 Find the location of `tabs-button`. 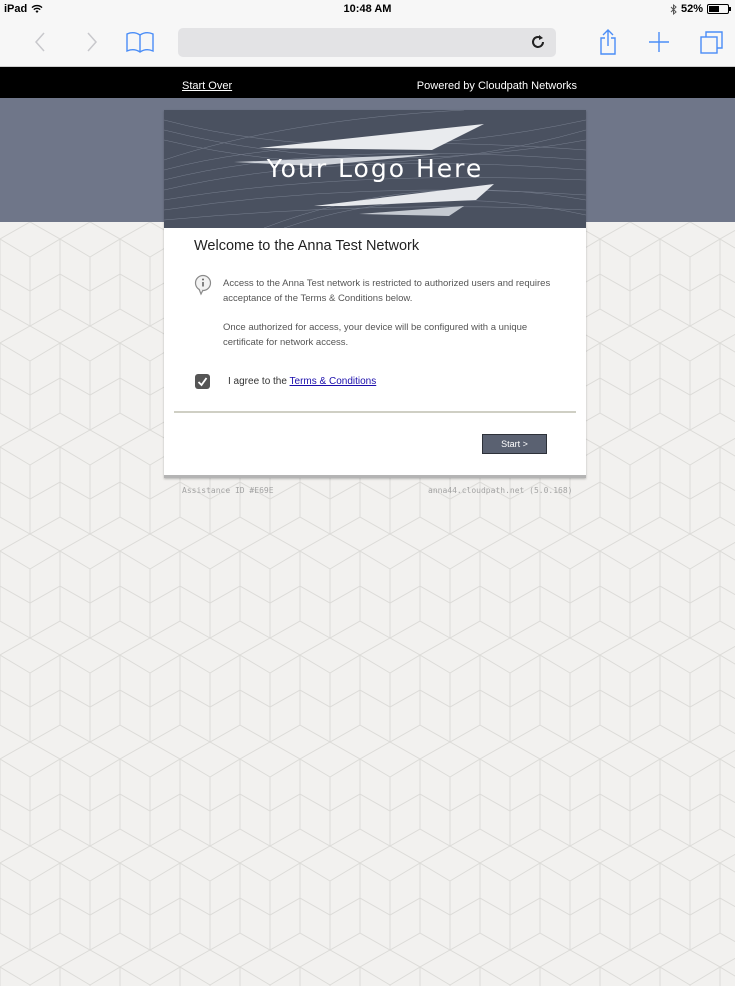

tabs-button is located at coordinates (712, 42).